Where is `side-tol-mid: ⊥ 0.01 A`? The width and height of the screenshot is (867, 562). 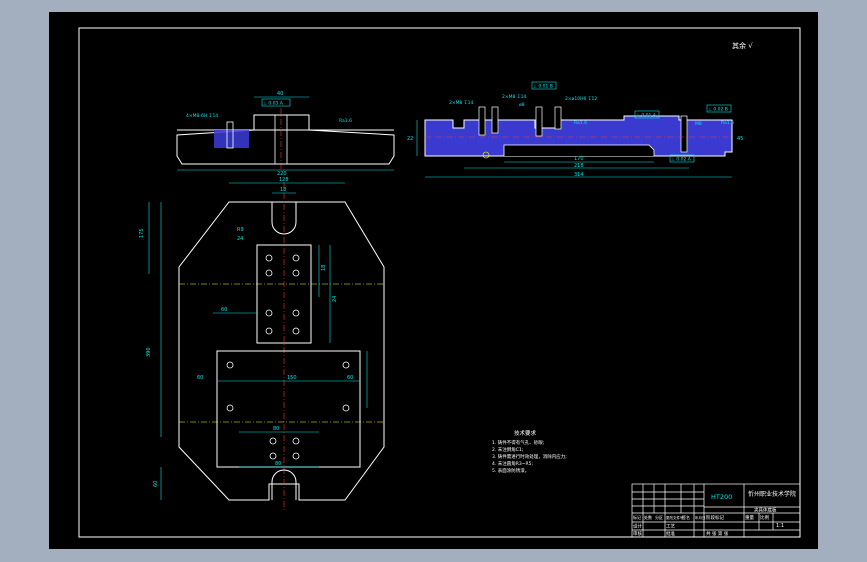
side-tol-mid: ⊥ 0.01 A is located at coordinates (646, 116).